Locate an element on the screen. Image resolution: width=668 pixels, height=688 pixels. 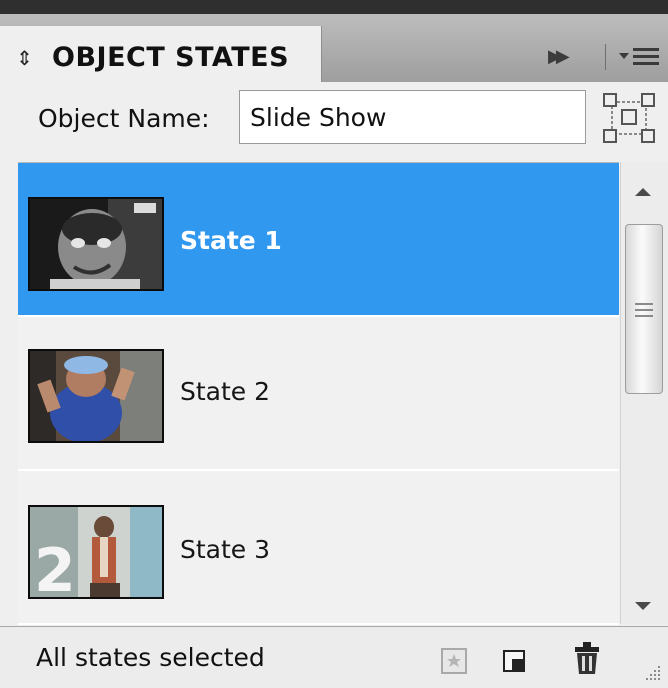
panel-top-strip is located at coordinates (334, 7).